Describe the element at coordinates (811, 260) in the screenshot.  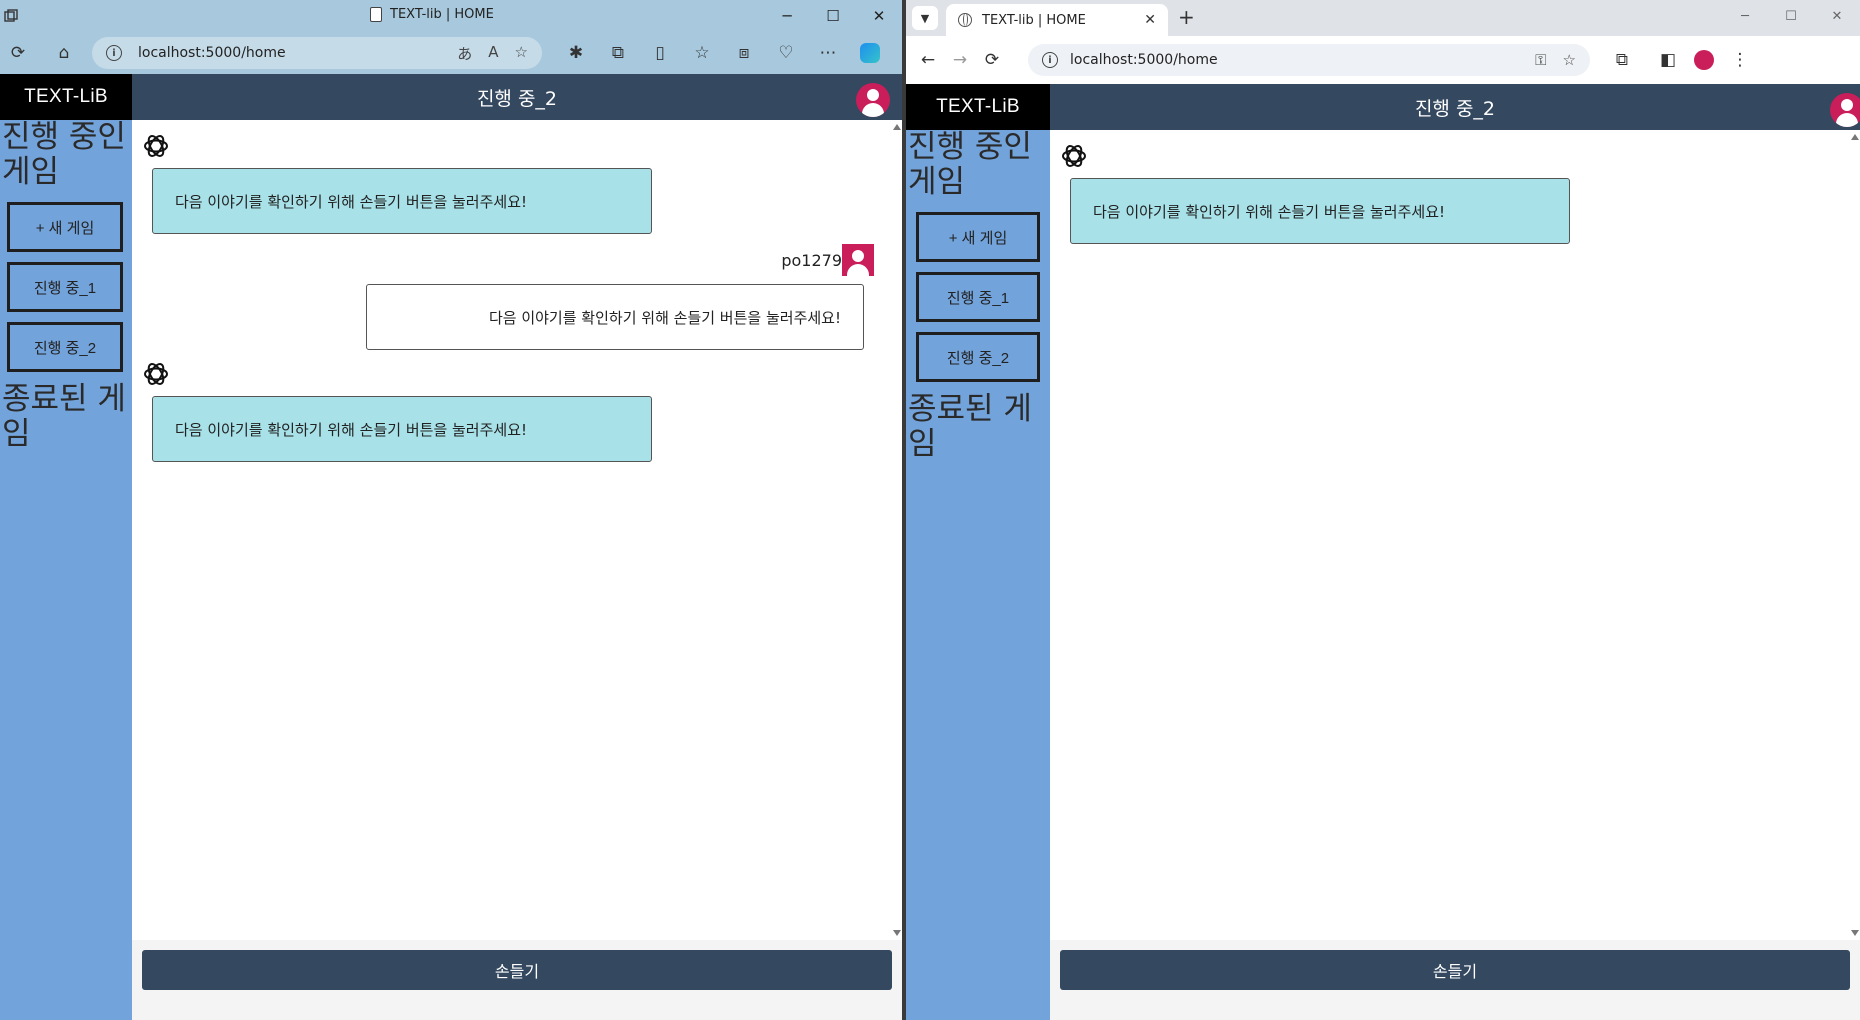
I see `username: po1279` at that location.